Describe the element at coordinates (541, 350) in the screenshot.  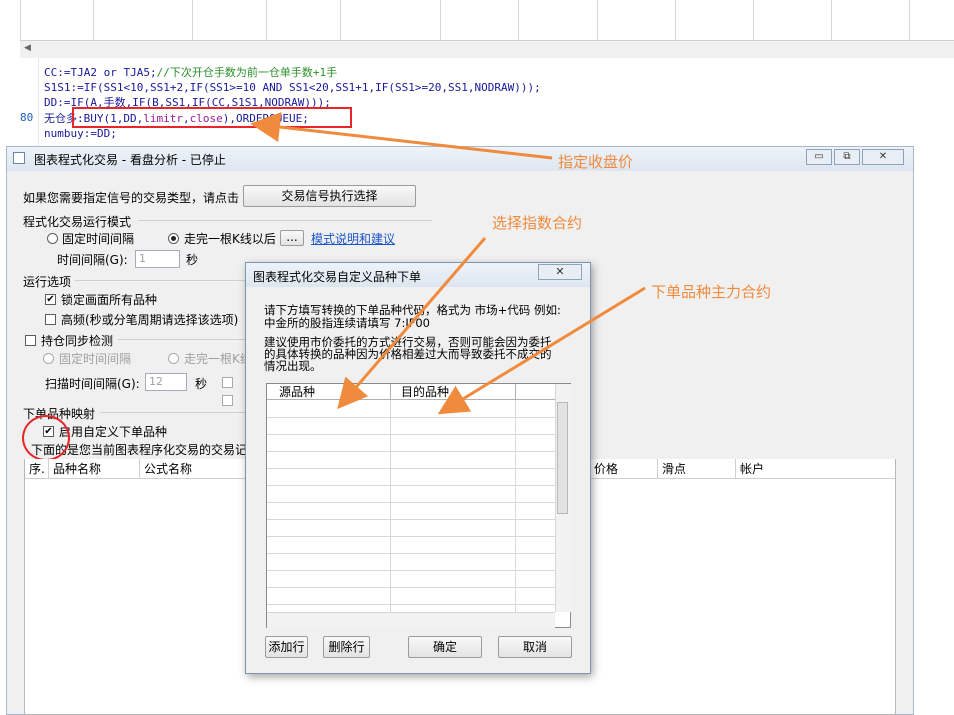
I see `arrow-to-target` at that location.